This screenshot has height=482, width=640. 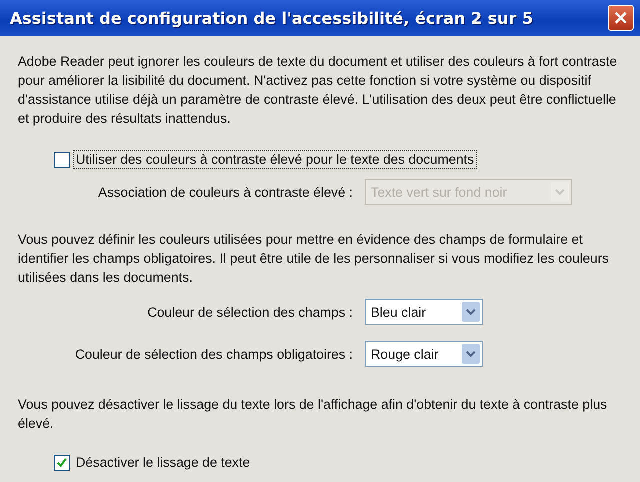 I want to click on close-icon, so click(x=621, y=18).